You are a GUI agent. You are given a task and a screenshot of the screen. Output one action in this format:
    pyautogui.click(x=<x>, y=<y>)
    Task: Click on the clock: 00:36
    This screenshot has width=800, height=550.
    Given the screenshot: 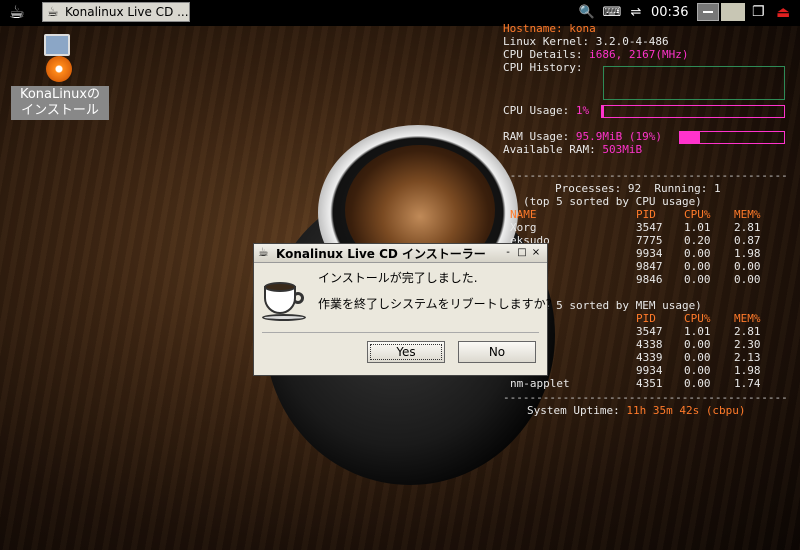 What is the action you would take?
    pyautogui.click(x=669, y=13)
    